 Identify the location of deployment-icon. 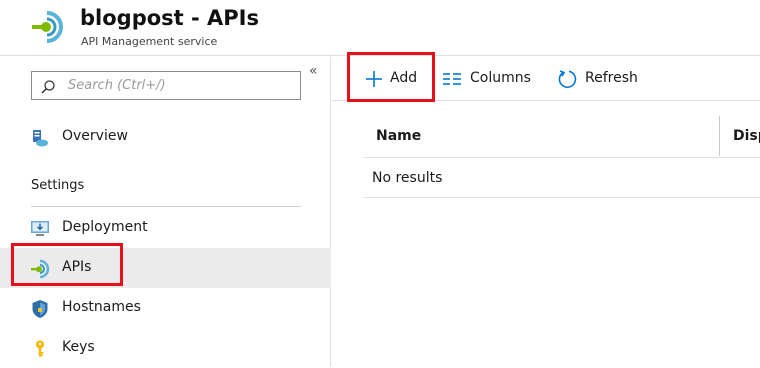
(40, 228).